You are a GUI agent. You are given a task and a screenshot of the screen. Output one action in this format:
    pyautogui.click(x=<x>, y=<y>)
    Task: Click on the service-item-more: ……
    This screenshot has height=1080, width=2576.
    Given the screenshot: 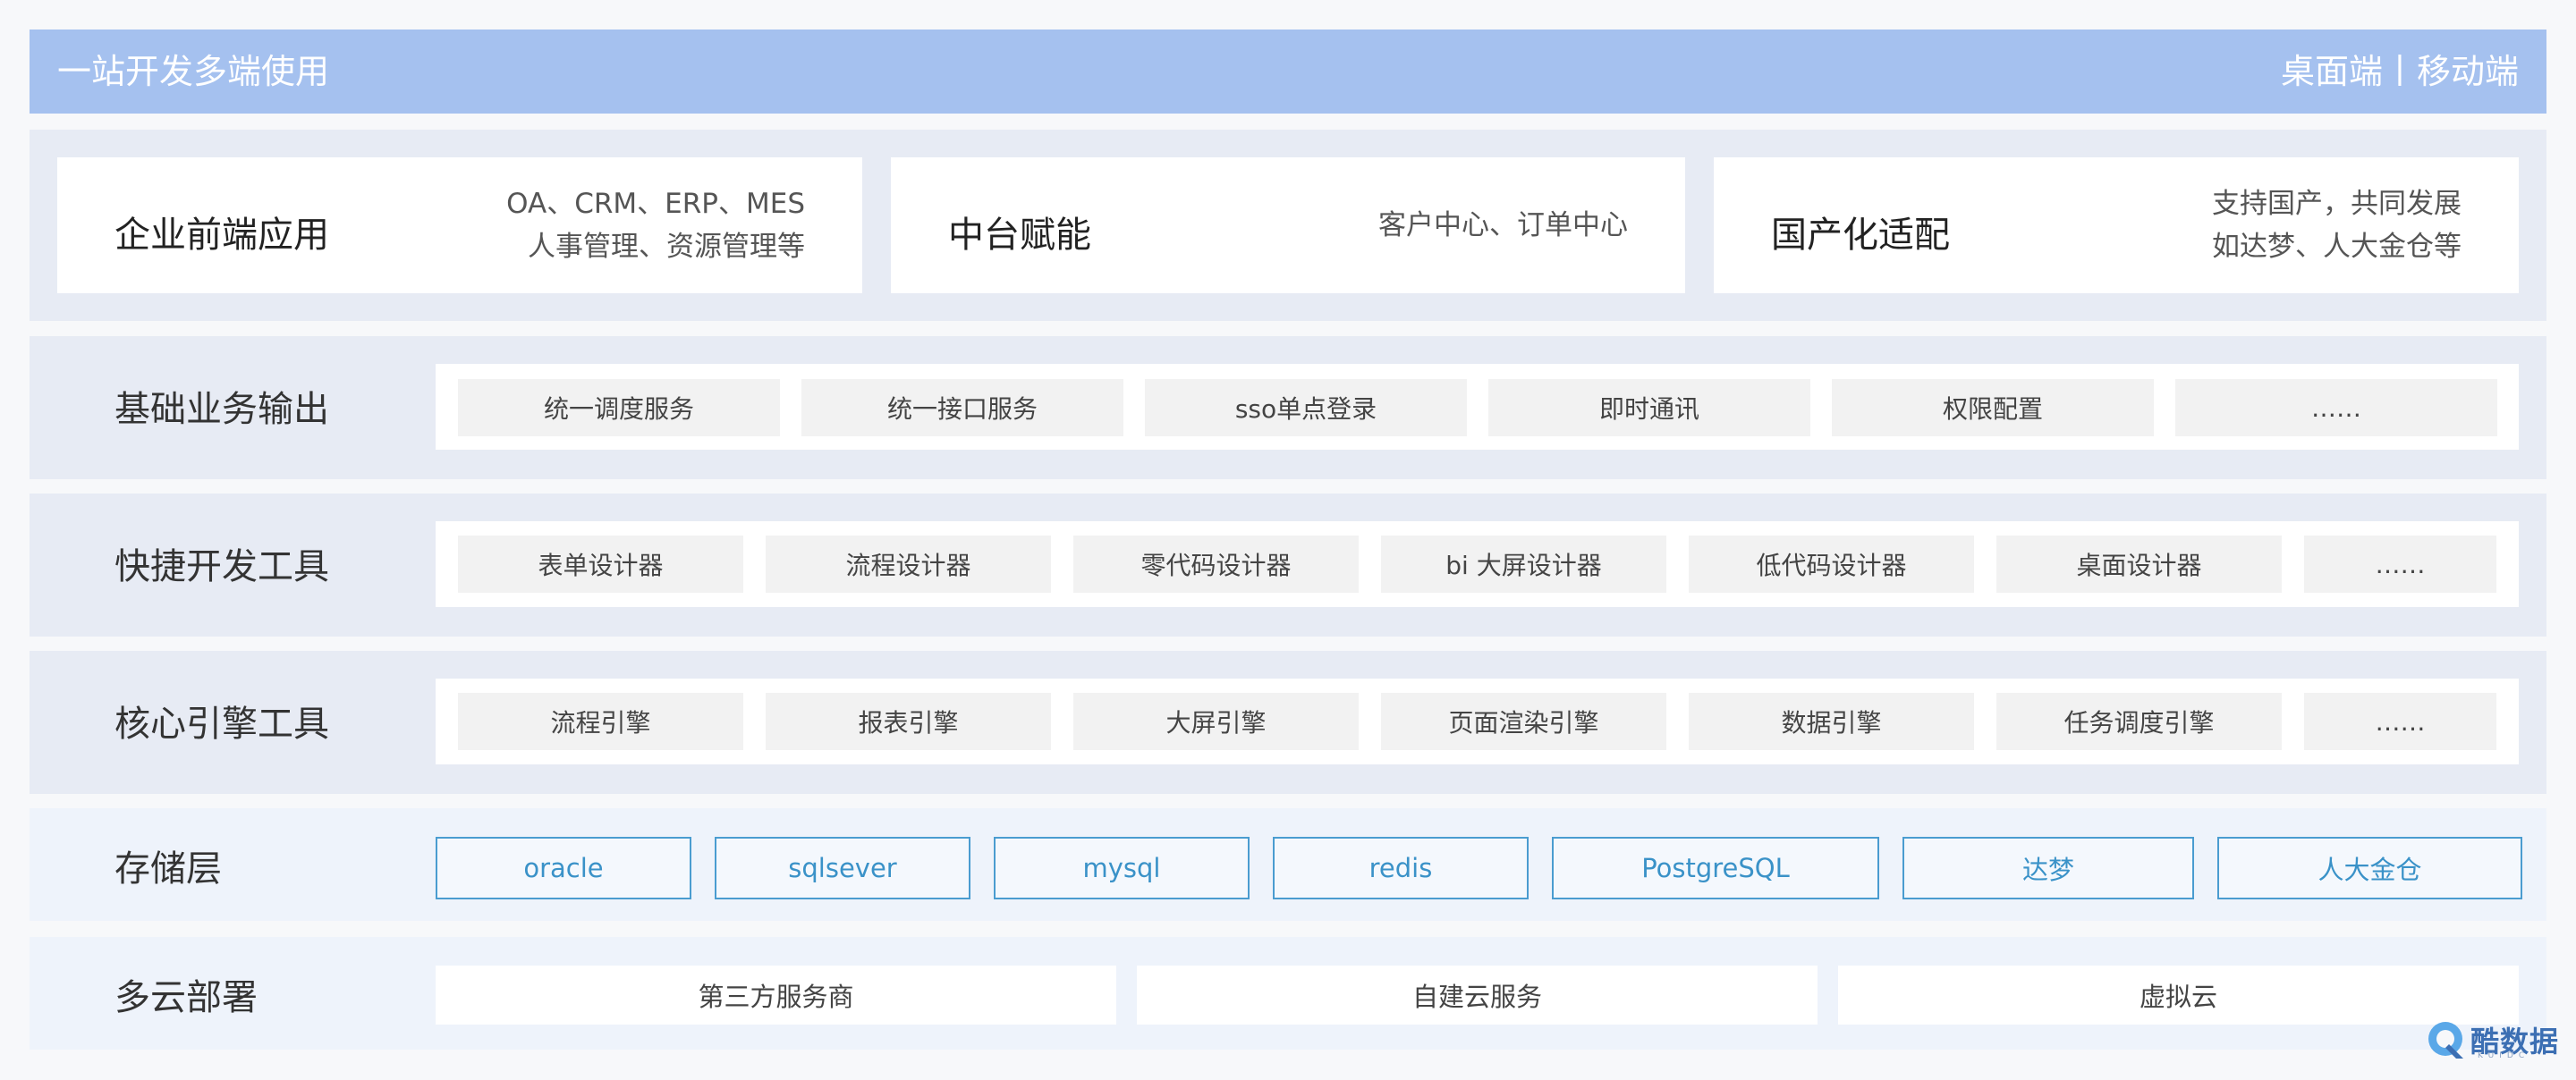 What is the action you would take?
    pyautogui.click(x=2336, y=407)
    